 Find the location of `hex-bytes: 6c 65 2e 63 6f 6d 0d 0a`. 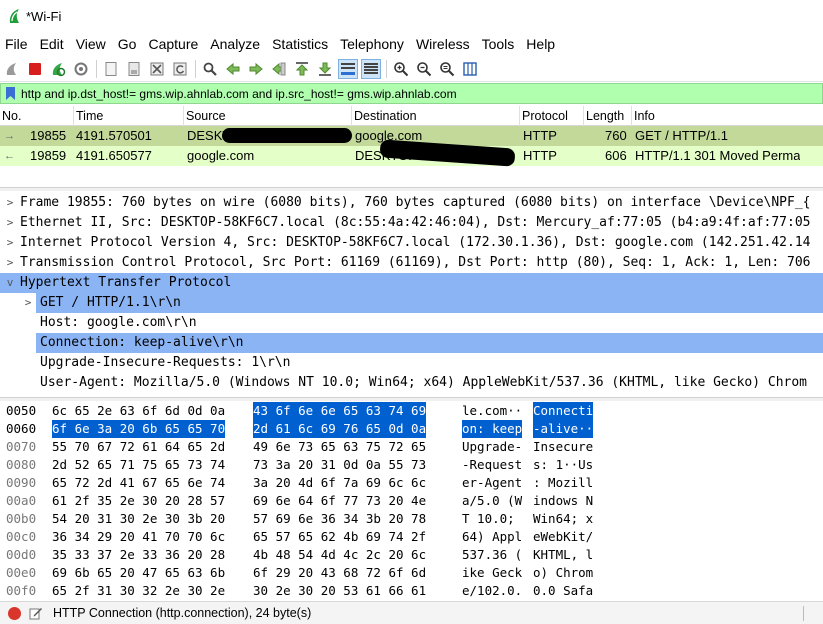

hex-bytes: 6c 65 2e 63 6f 6d 0d 0a is located at coordinates (139, 410).